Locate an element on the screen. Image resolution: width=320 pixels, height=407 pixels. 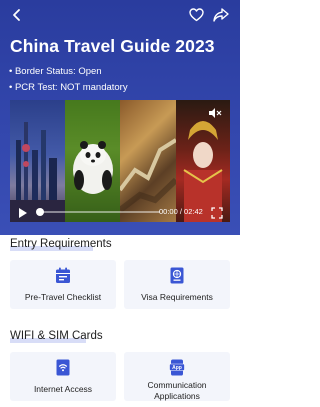
card-label: Internet Access is located at coordinates (63, 389).